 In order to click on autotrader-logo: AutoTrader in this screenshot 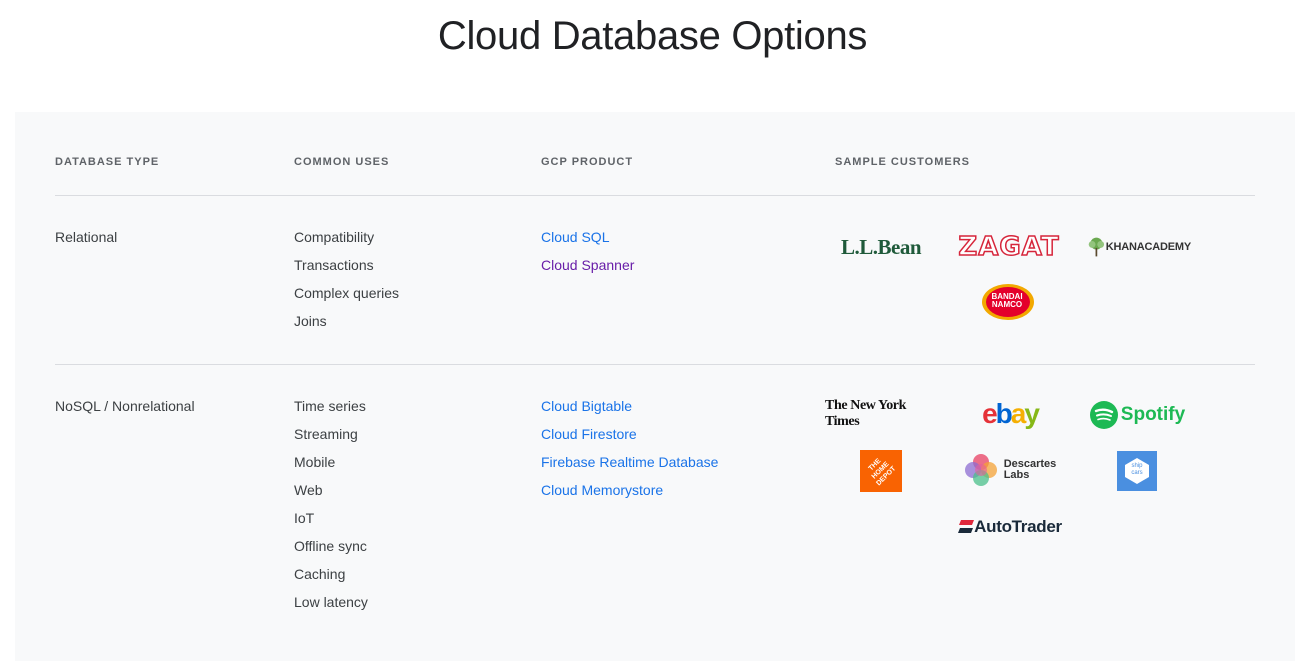, I will do `click(1010, 527)`.